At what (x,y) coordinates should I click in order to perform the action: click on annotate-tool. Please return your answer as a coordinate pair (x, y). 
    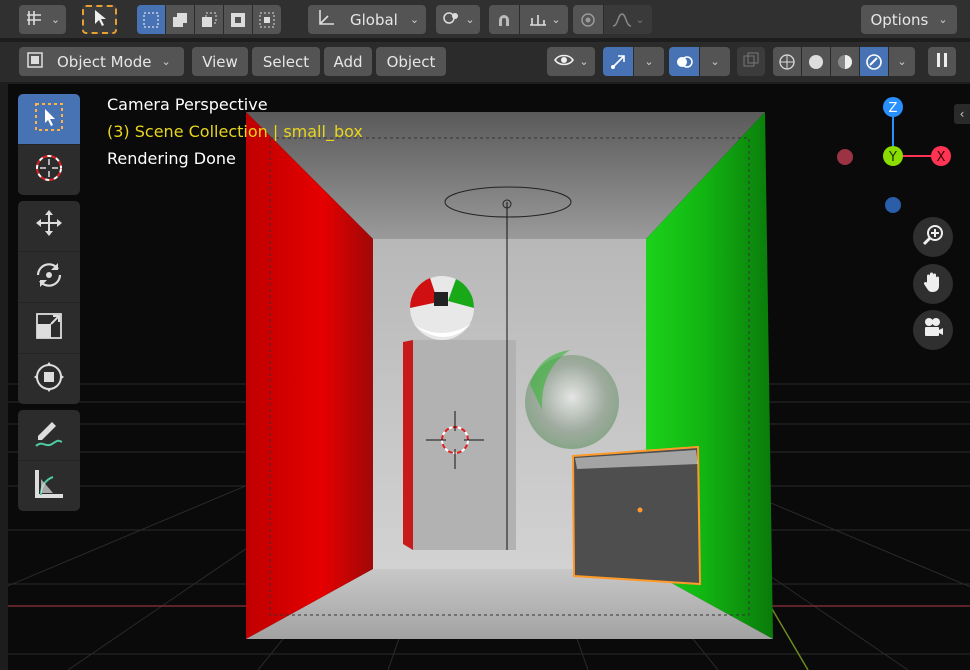
    Looking at the image, I should click on (49, 435).